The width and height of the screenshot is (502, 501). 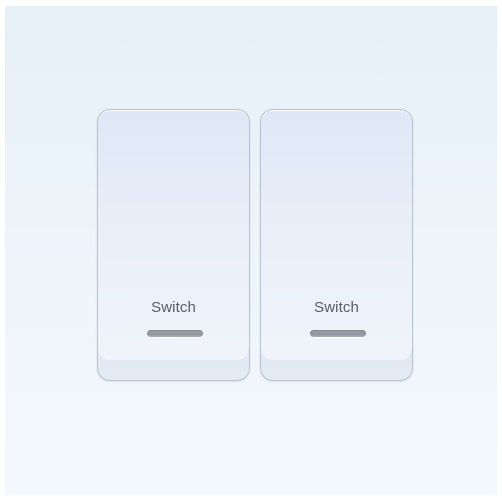 I want to click on switch-label-right: Switch, so click(x=336, y=307).